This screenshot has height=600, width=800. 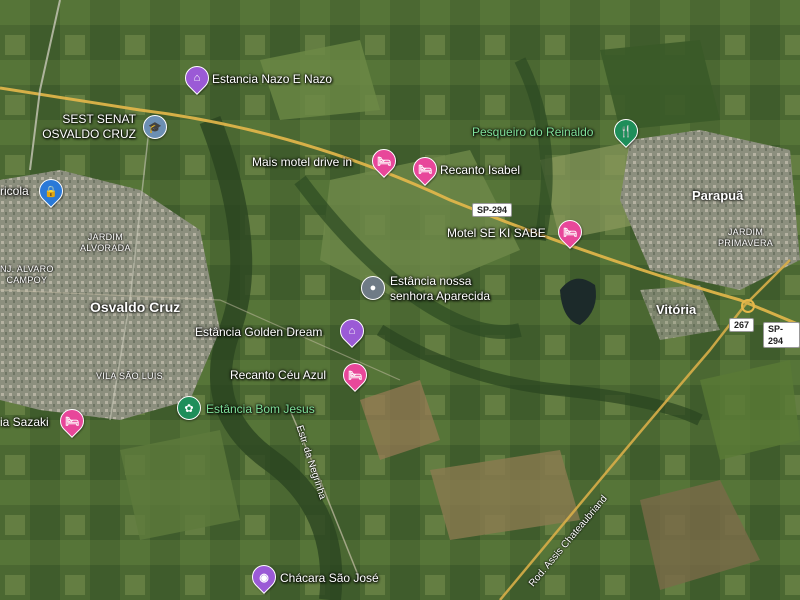 What do you see at coordinates (496, 233) in the screenshot?
I see `motel-se-ki-sabe-label: Motel SE KI SABE` at bounding box center [496, 233].